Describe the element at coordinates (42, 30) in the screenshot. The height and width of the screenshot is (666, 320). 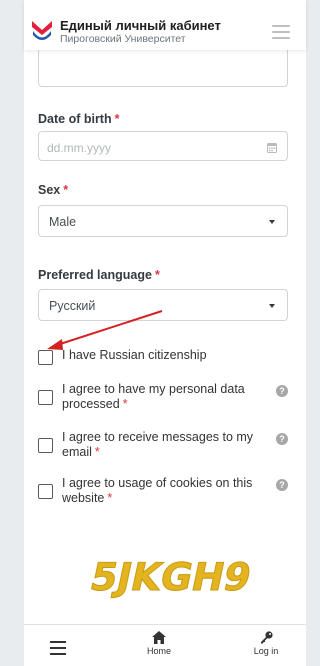
I see `university-logo-icon` at that location.